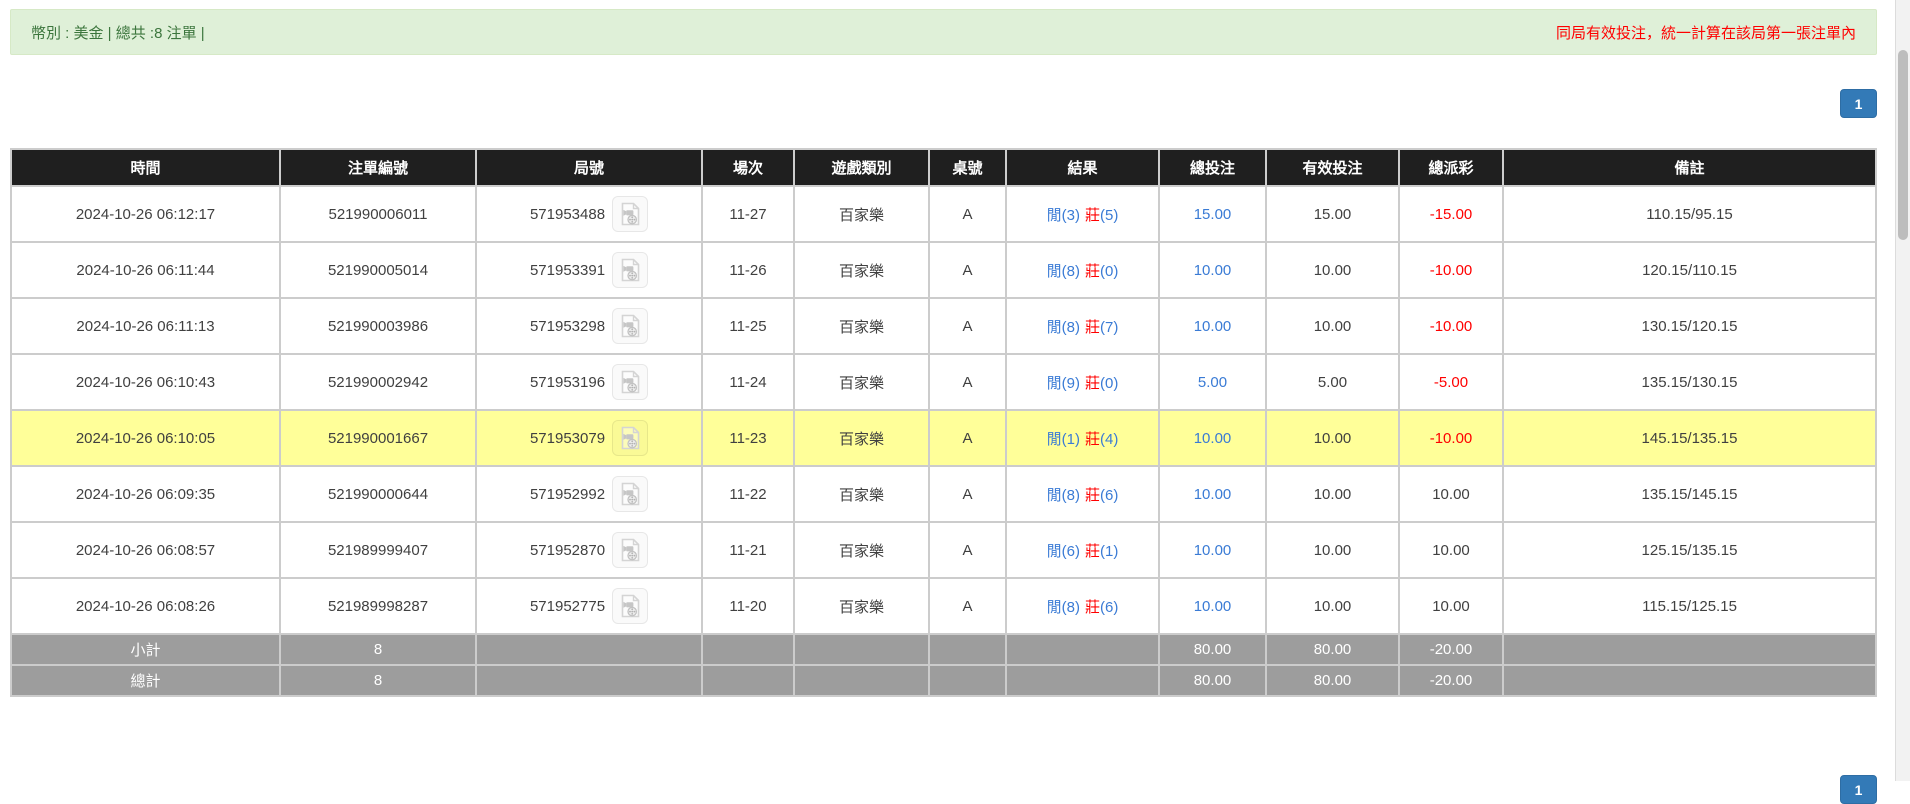  I want to click on cell-session: 11-24, so click(748, 382).